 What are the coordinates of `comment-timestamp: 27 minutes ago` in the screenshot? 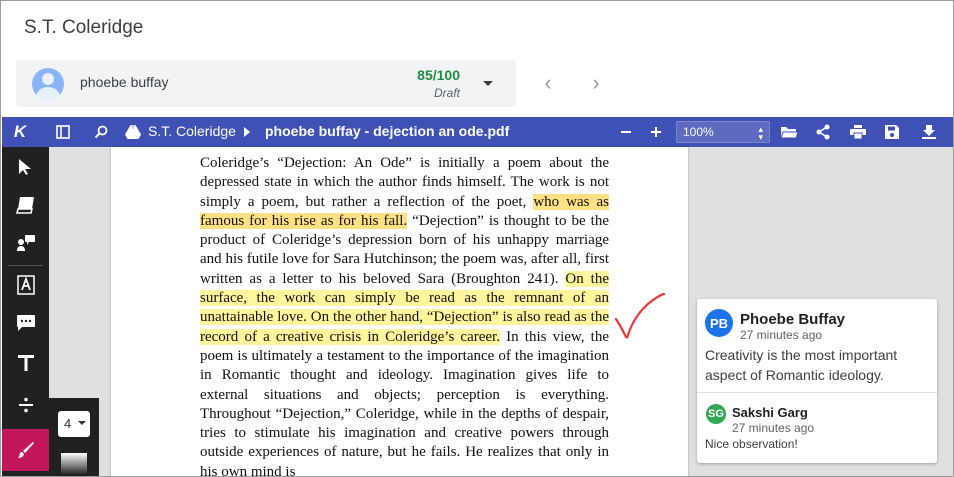 It's located at (781, 335).